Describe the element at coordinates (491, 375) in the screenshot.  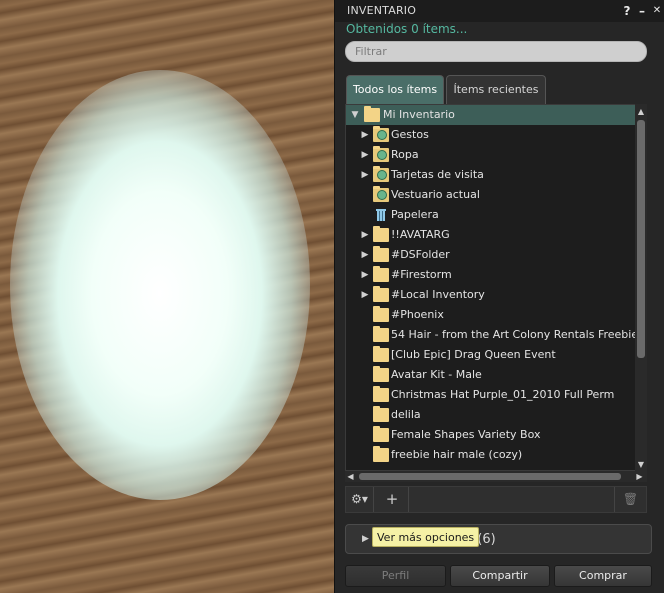
I see `tree-item: Avatar Kit - Male` at that location.